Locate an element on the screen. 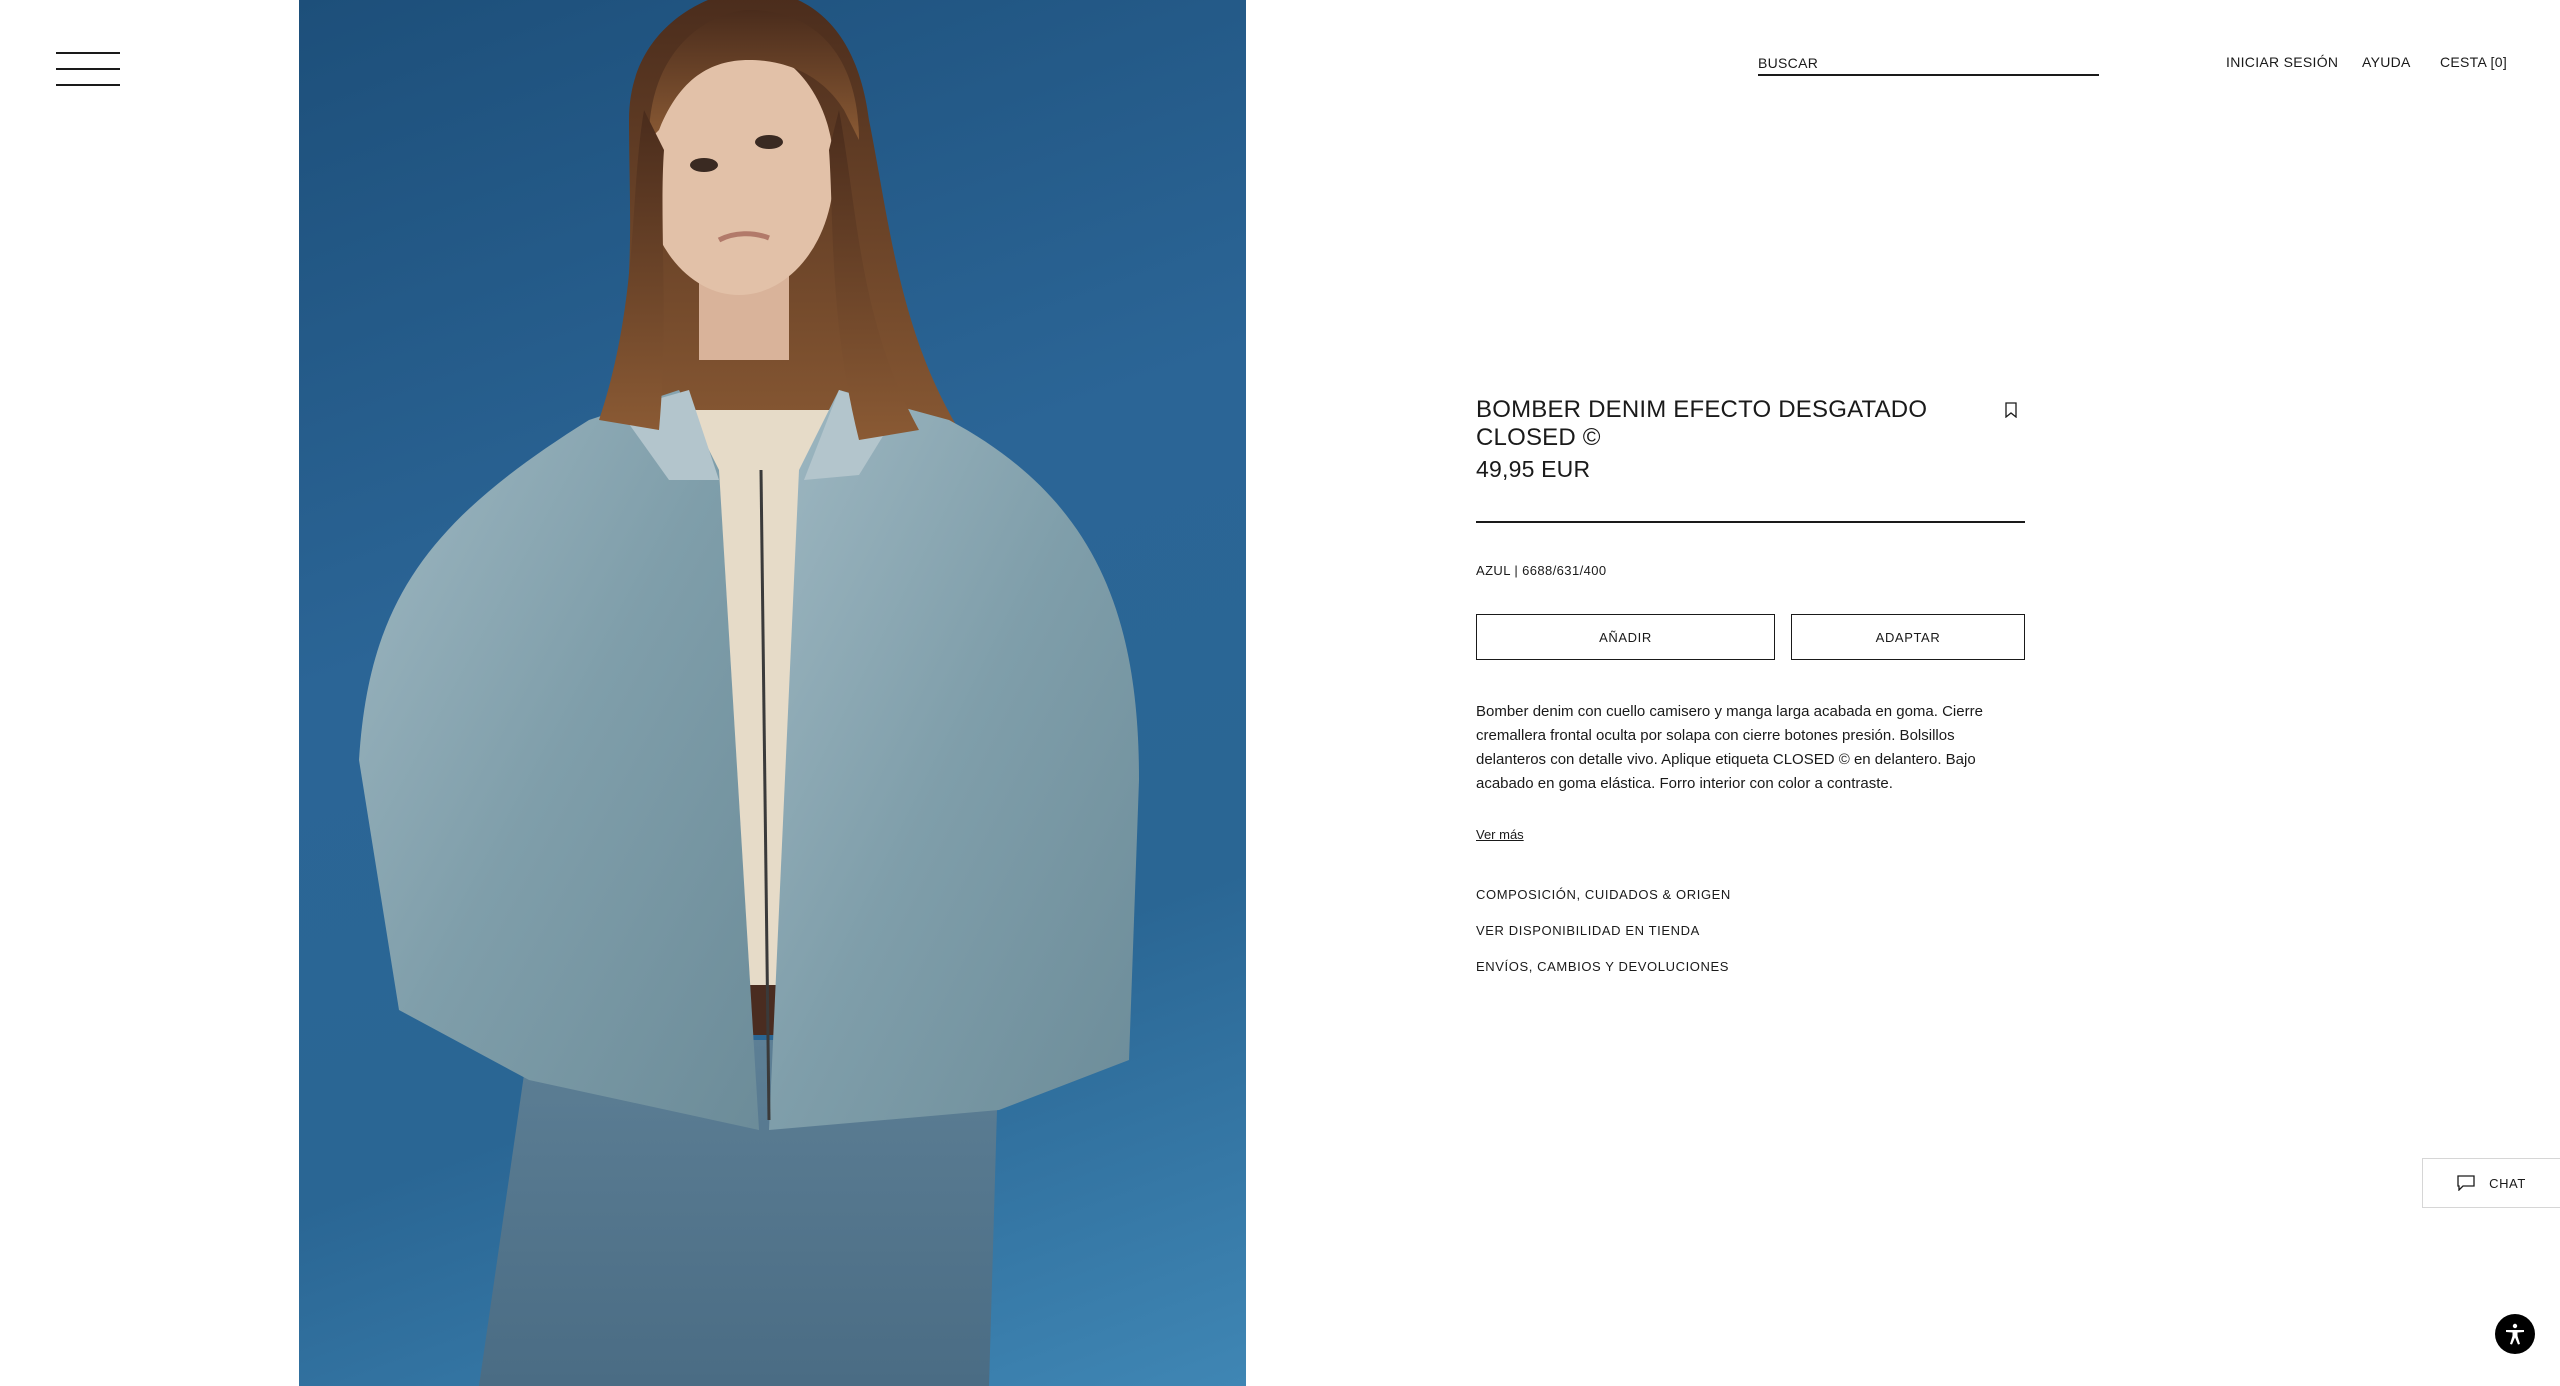  chat-button: CHAT is located at coordinates (2491, 1183).